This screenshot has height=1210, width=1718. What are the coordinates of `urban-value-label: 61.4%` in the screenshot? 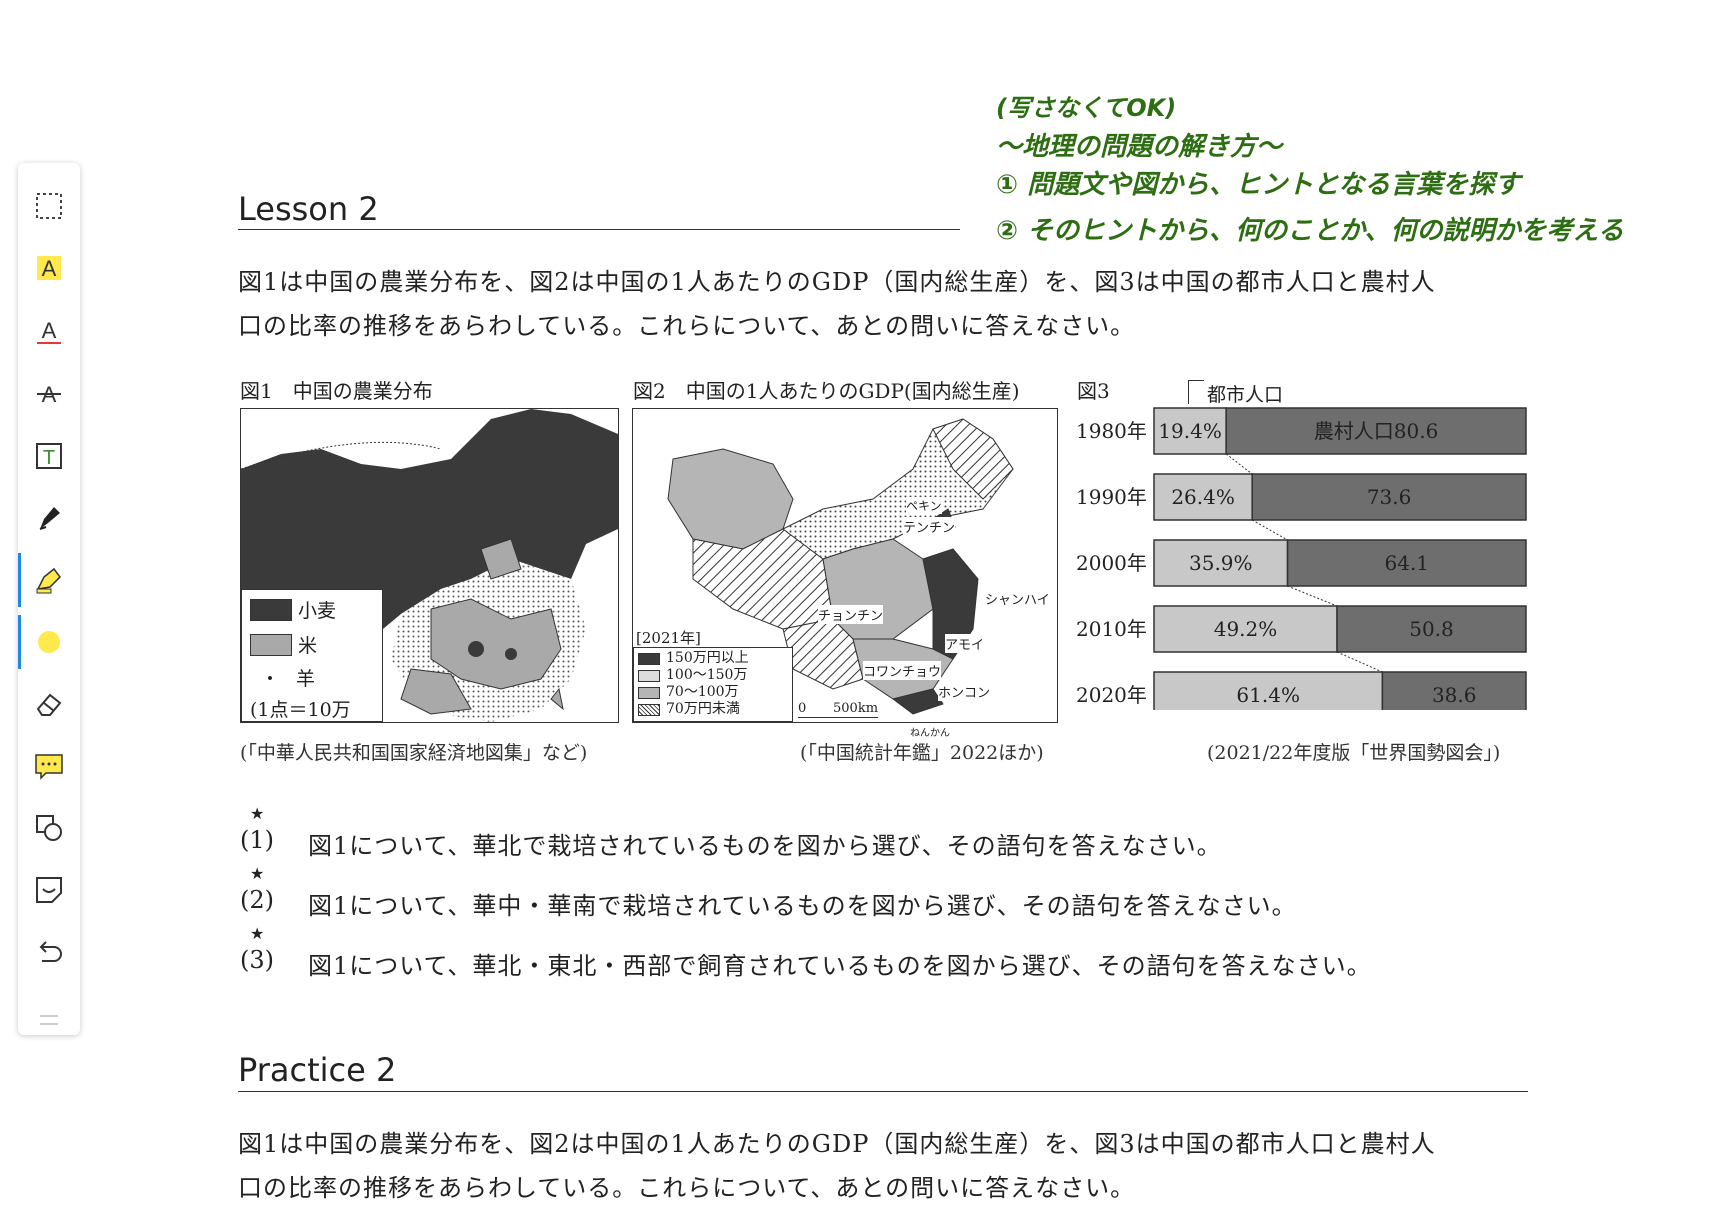 It's located at (1268, 695).